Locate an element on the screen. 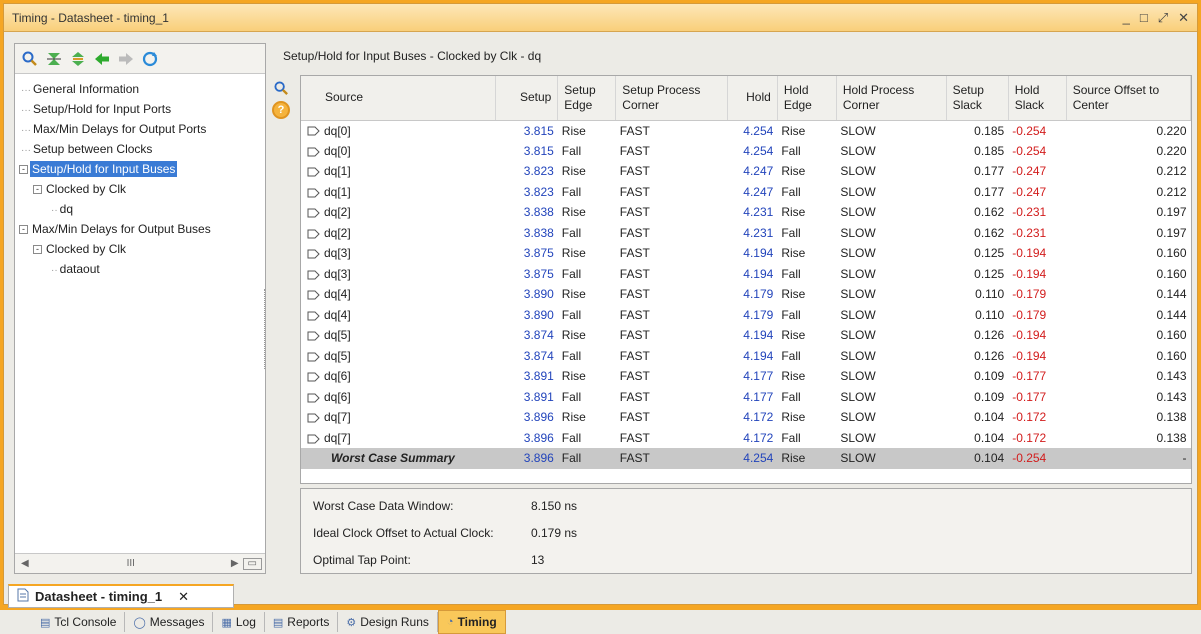 This screenshot has width=1201, height=634. minimize-icon: _ is located at coordinates (1126, 18).